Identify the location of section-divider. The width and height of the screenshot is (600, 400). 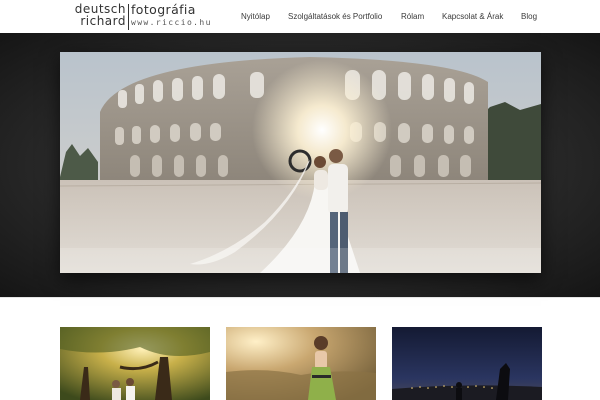
(300, 297).